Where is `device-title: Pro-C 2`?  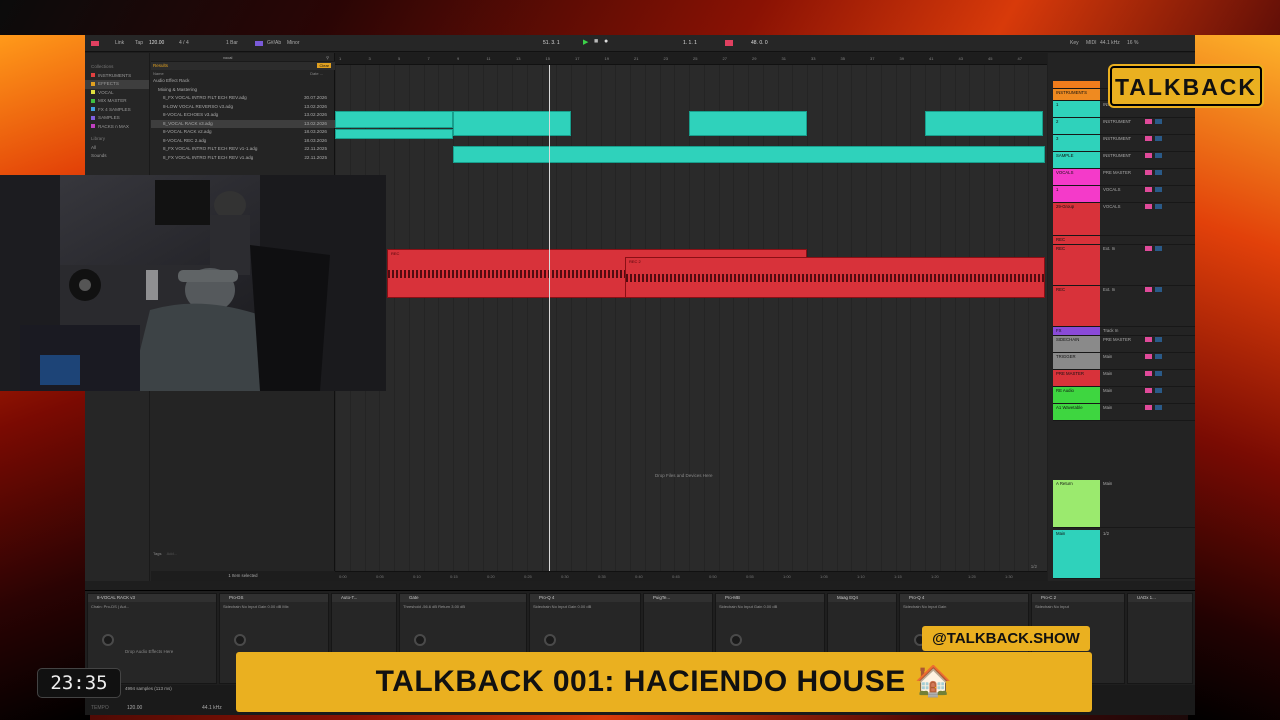
device-title: Pro-C 2 is located at coordinates (1078, 598).